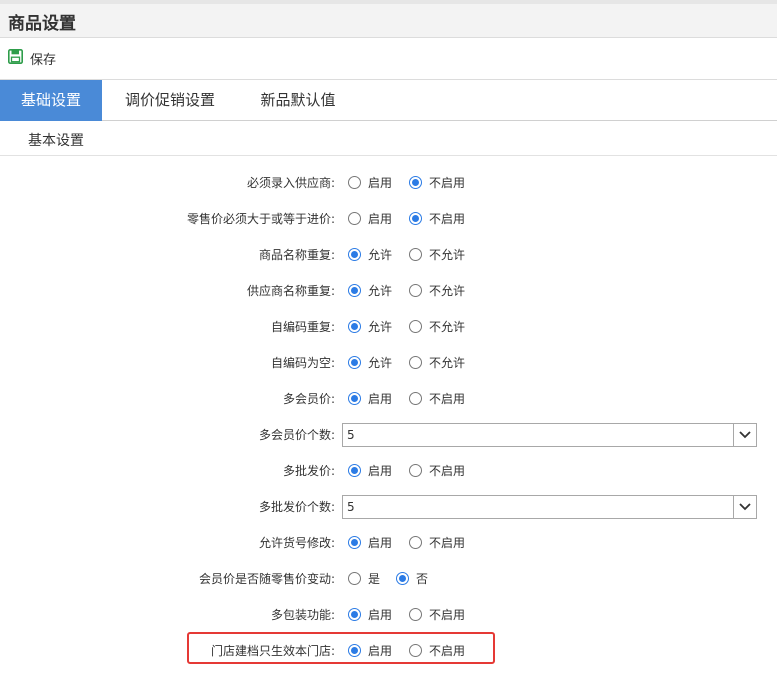 The height and width of the screenshot is (681, 777). I want to click on setting-label: 多包装功能:, so click(302, 615).